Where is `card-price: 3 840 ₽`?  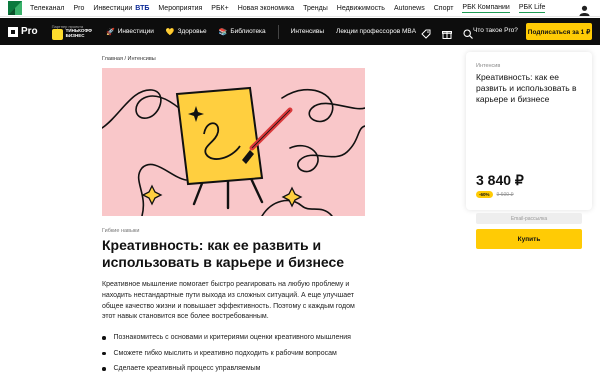
card-price: 3 840 ₽ is located at coordinates (500, 180).